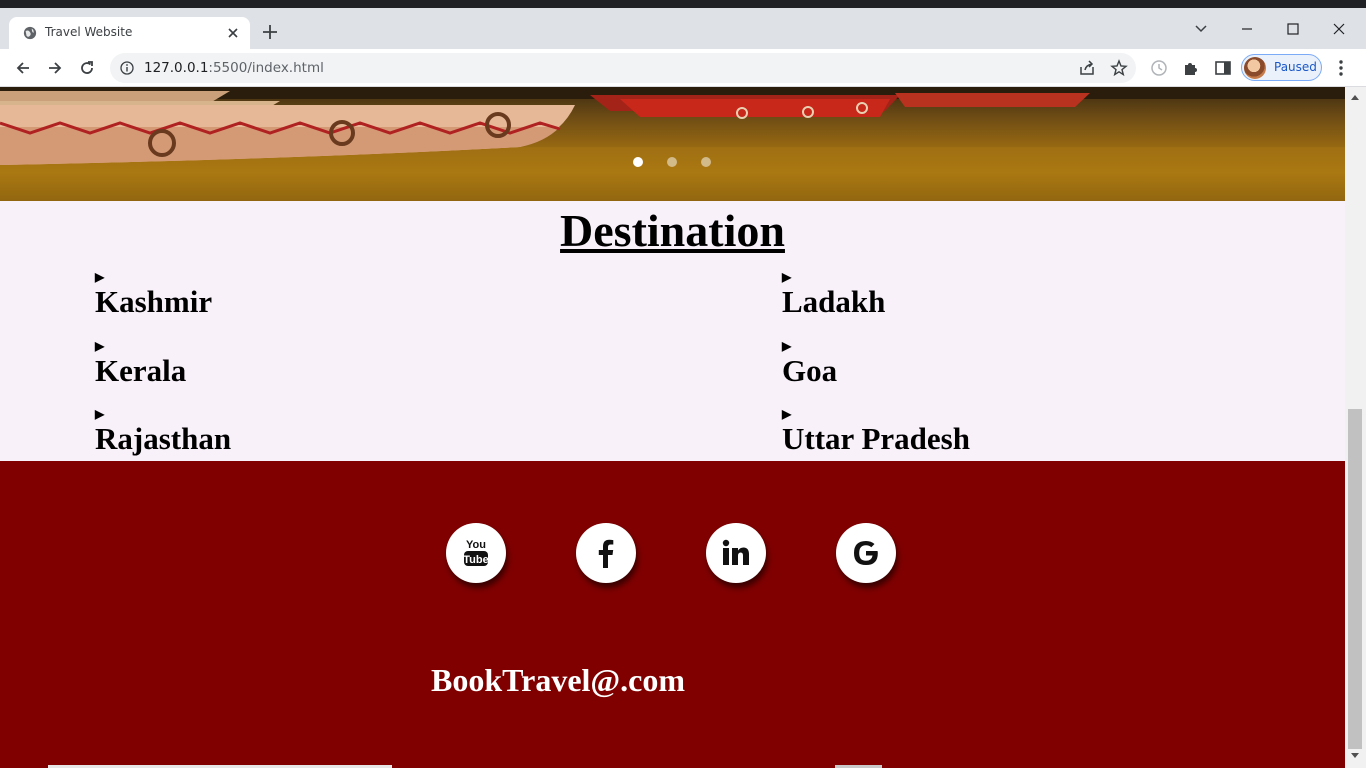 Image resolution: width=1366 pixels, height=768 pixels. Describe the element at coordinates (1341, 68) in the screenshot. I see `more-menu-icon` at that location.